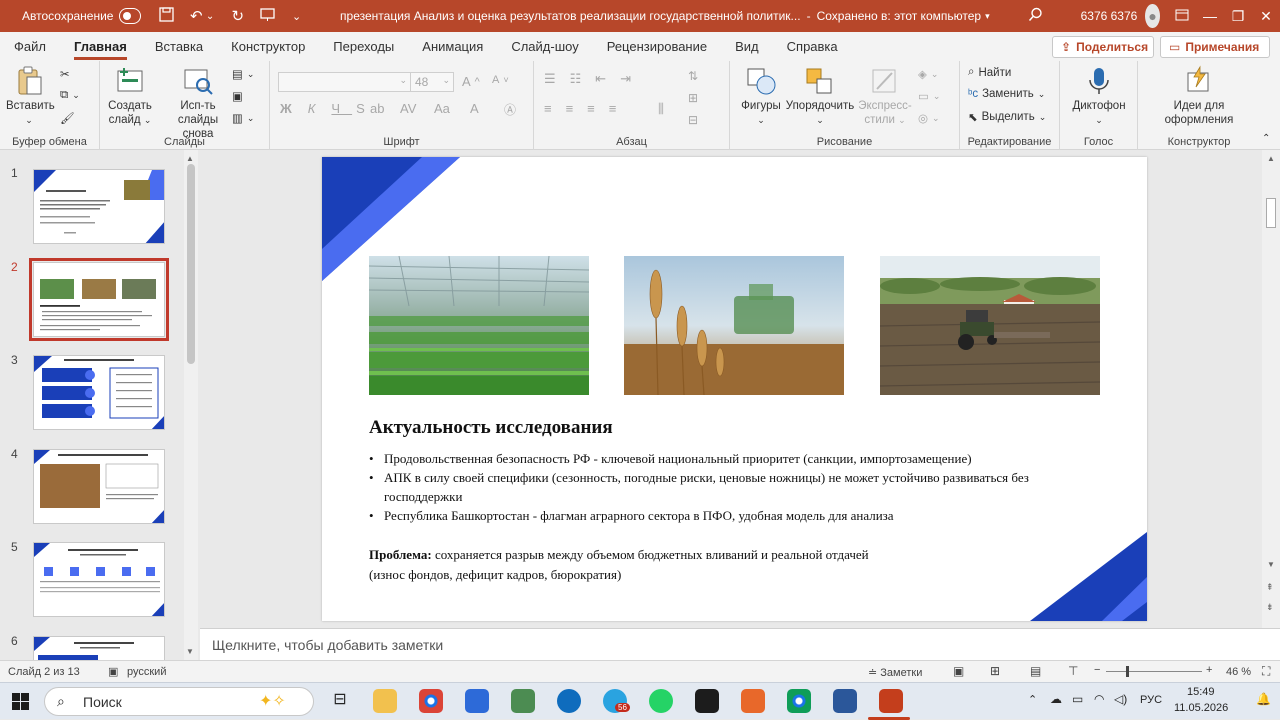 The image size is (1280, 720). I want to click on tab-transitions: Переходы, so click(363, 46).